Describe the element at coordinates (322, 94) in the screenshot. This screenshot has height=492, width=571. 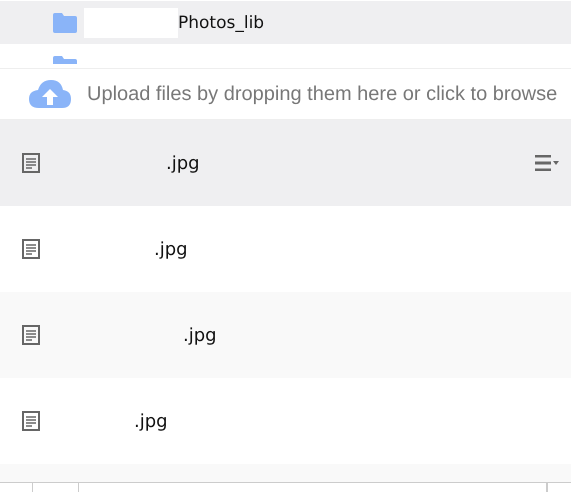
I see `upload-hint: Upload files by dropping them here or click to browse` at that location.